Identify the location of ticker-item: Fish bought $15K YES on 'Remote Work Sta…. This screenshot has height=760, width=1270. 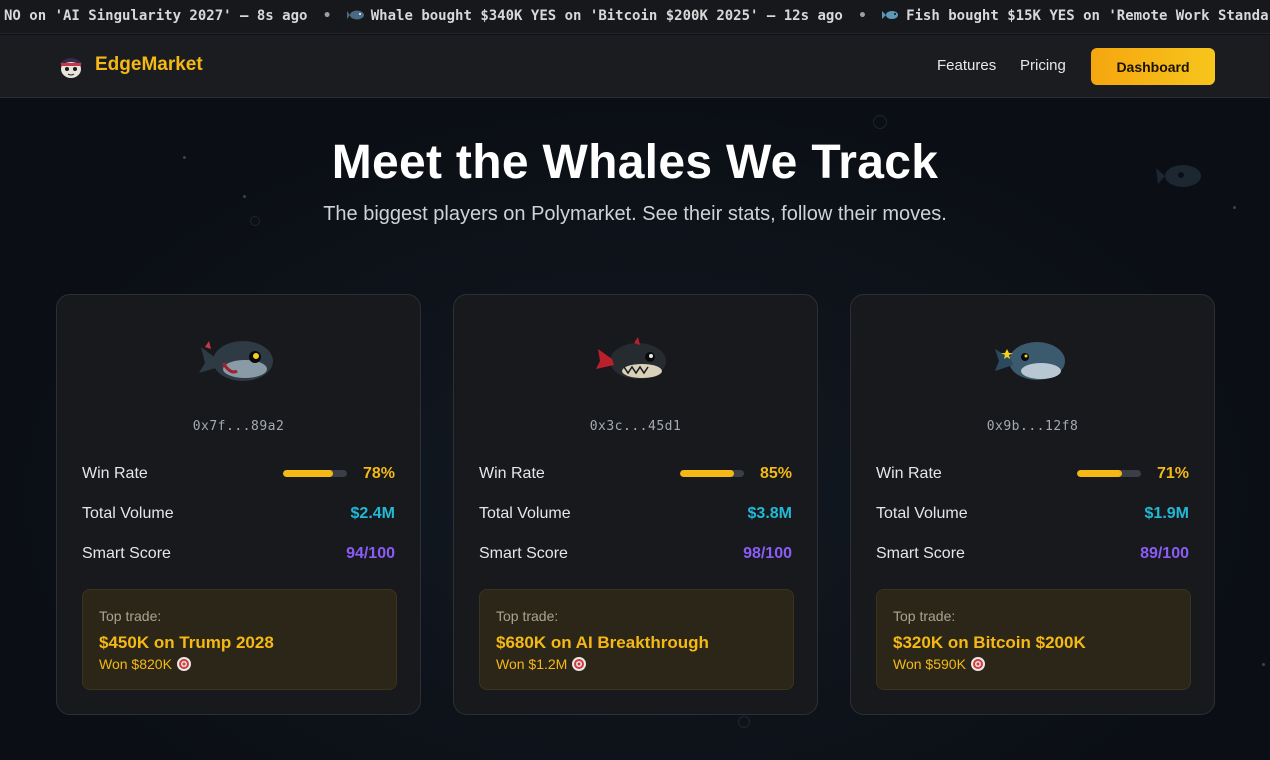
(1076, 16).